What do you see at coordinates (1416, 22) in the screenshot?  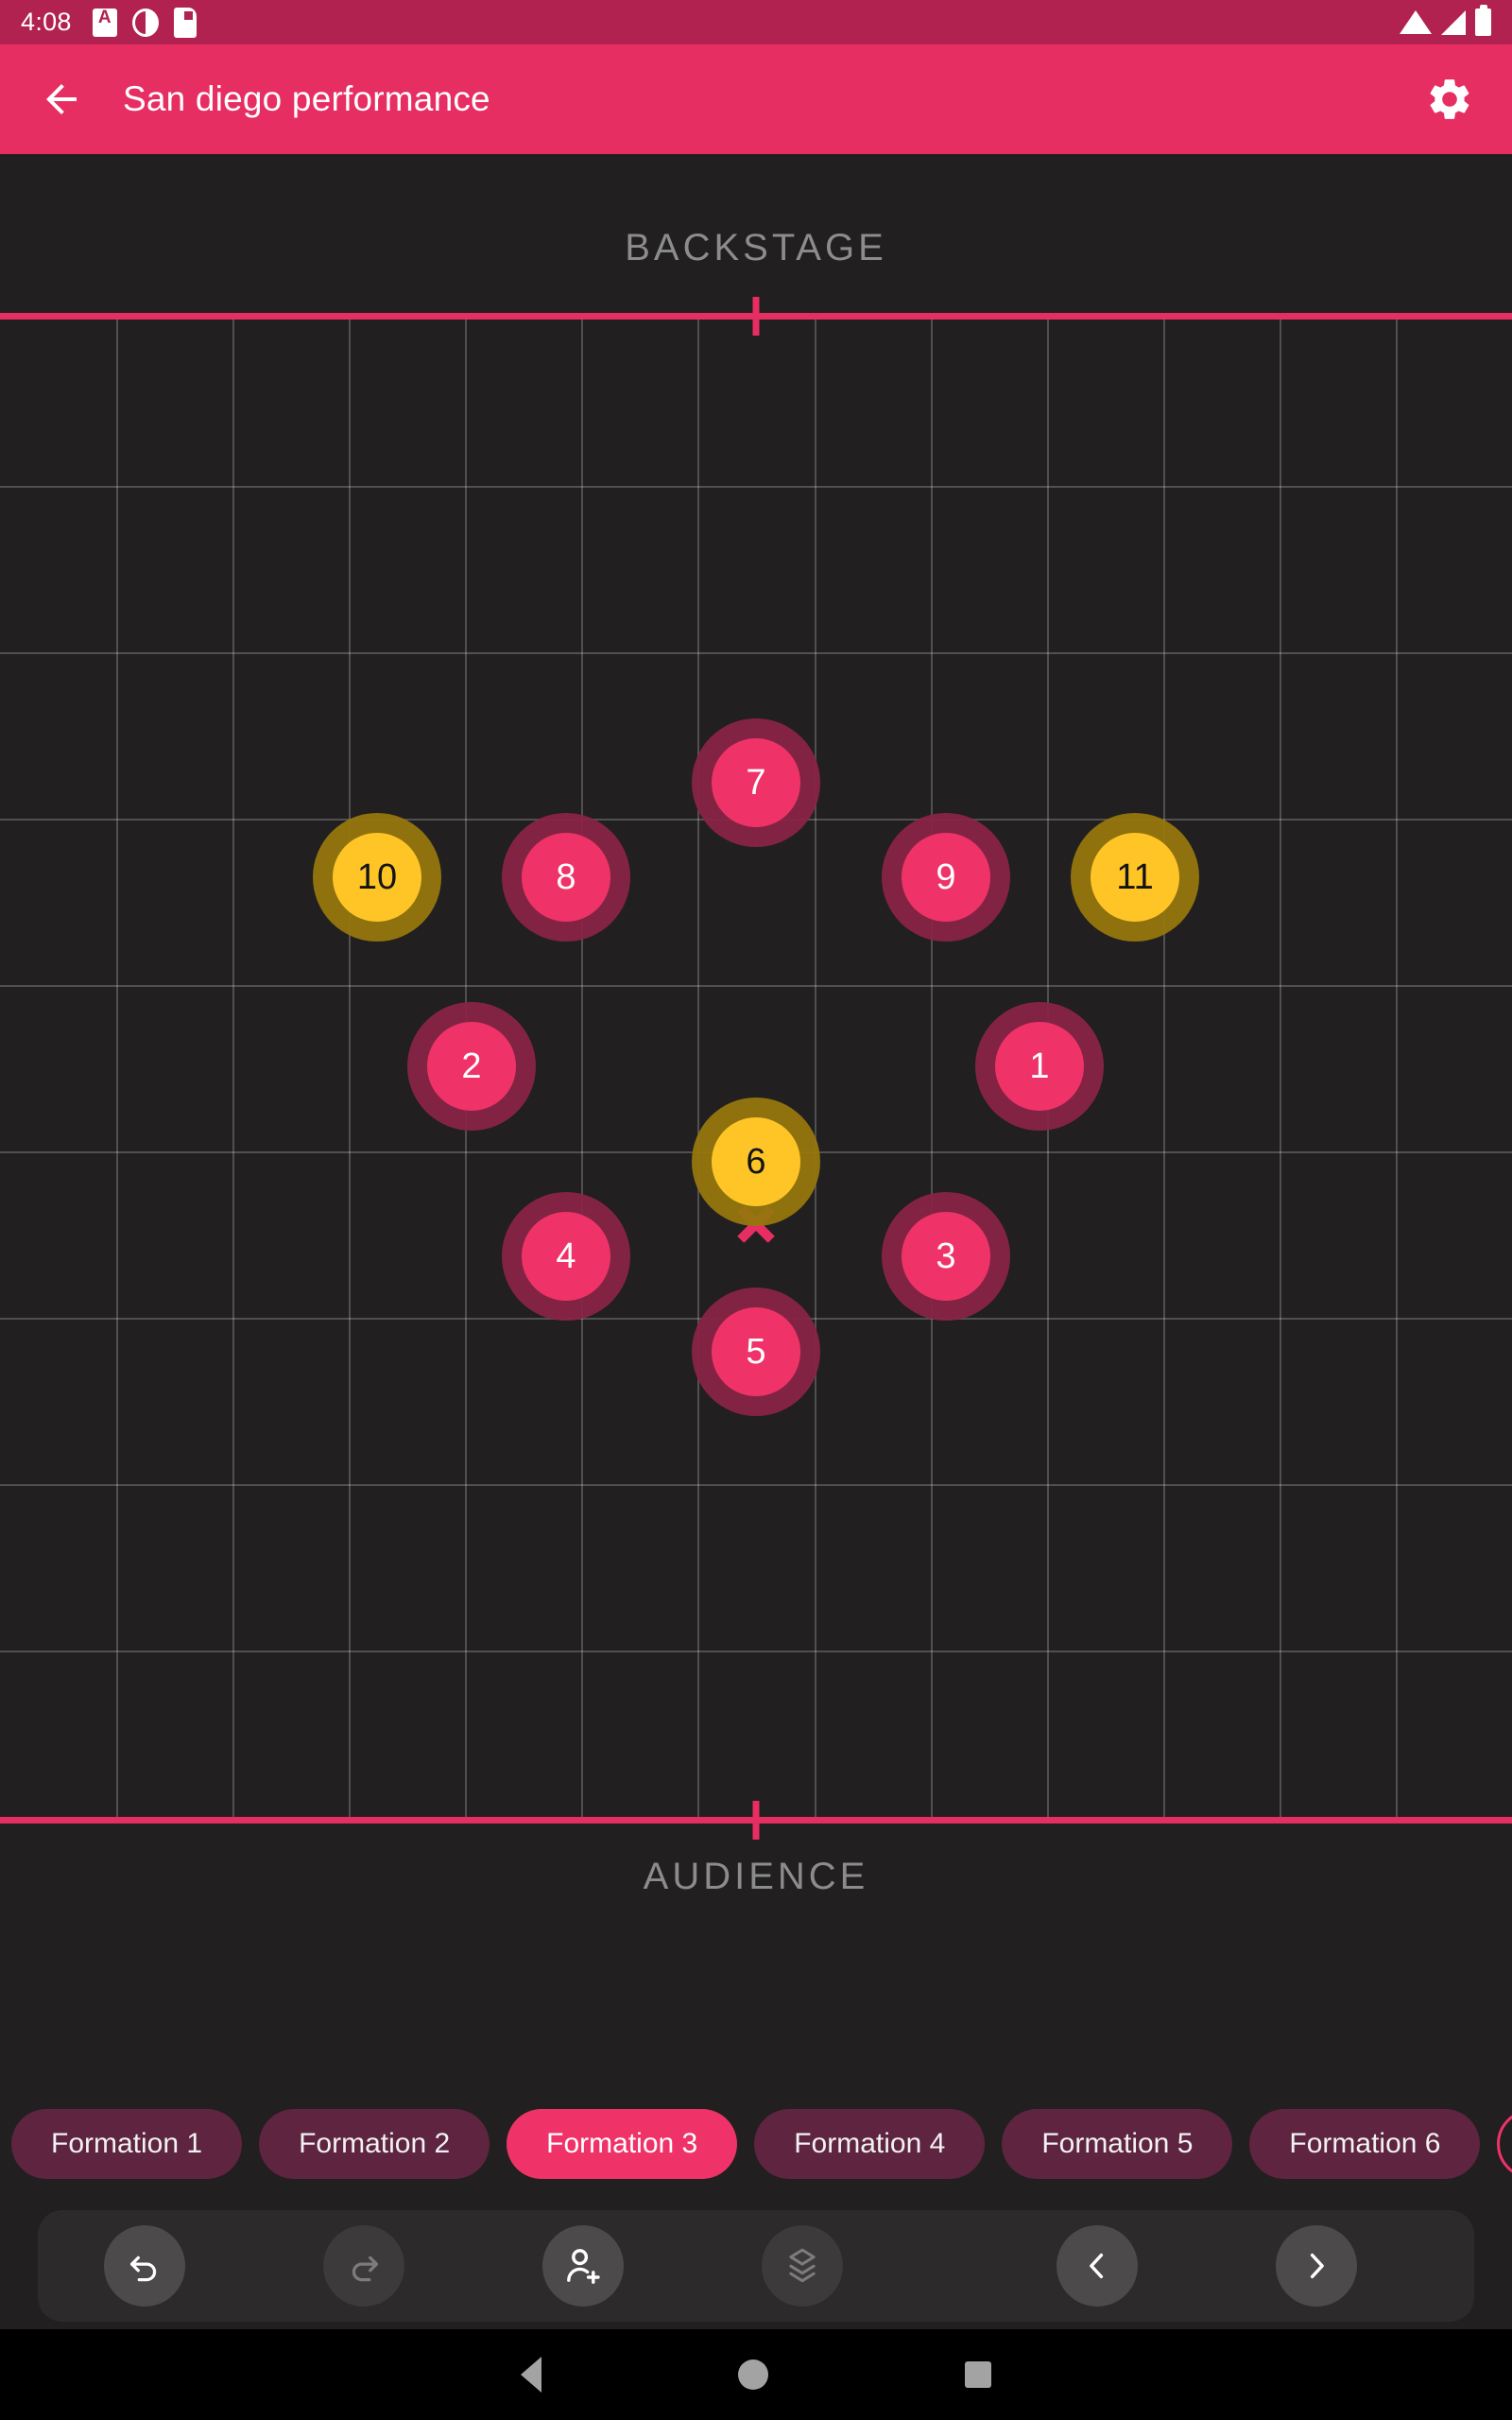 I see `wifi-icon` at bounding box center [1416, 22].